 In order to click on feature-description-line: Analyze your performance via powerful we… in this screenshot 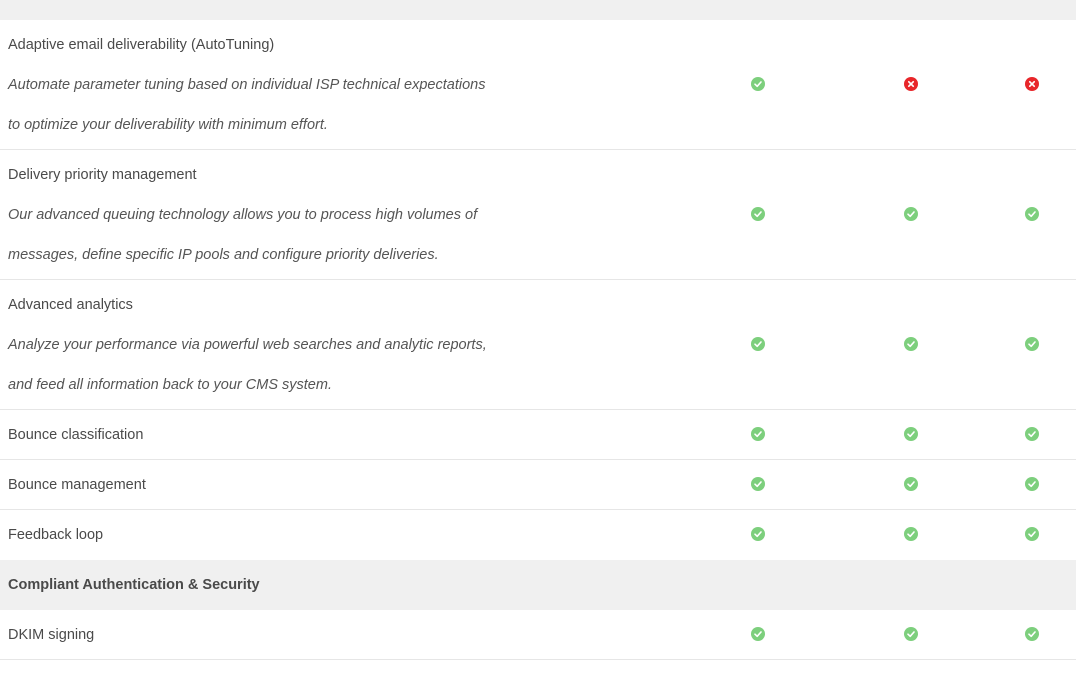, I will do `click(247, 345)`.